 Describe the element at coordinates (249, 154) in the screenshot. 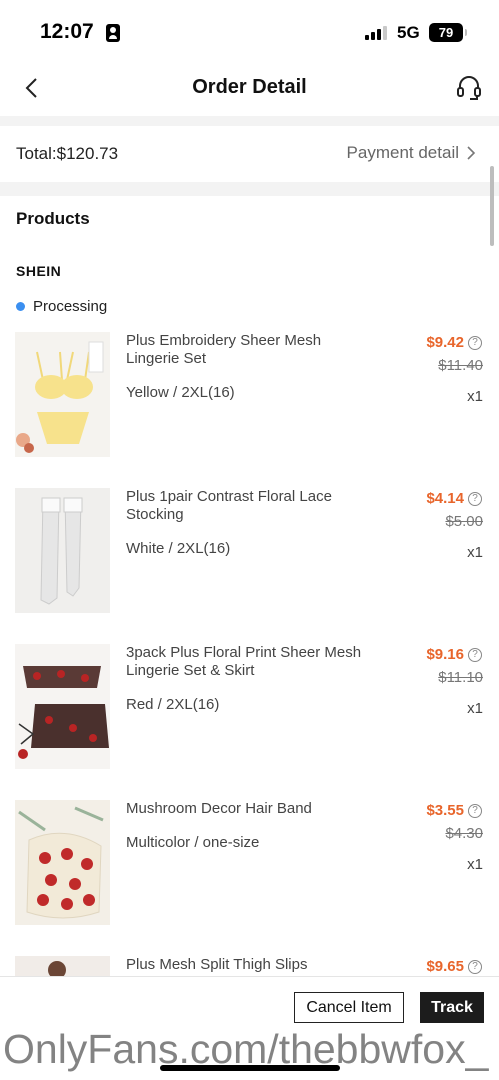

I see `order-total-row: Total:$120.73 Payment detail` at that location.